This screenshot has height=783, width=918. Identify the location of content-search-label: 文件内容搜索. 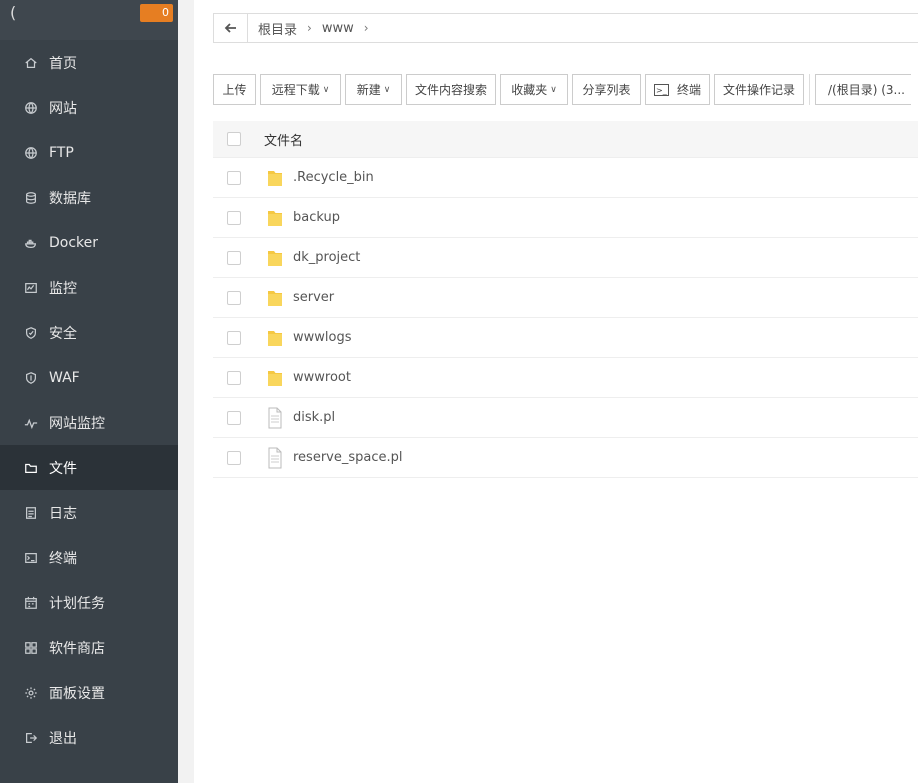
(450, 90).